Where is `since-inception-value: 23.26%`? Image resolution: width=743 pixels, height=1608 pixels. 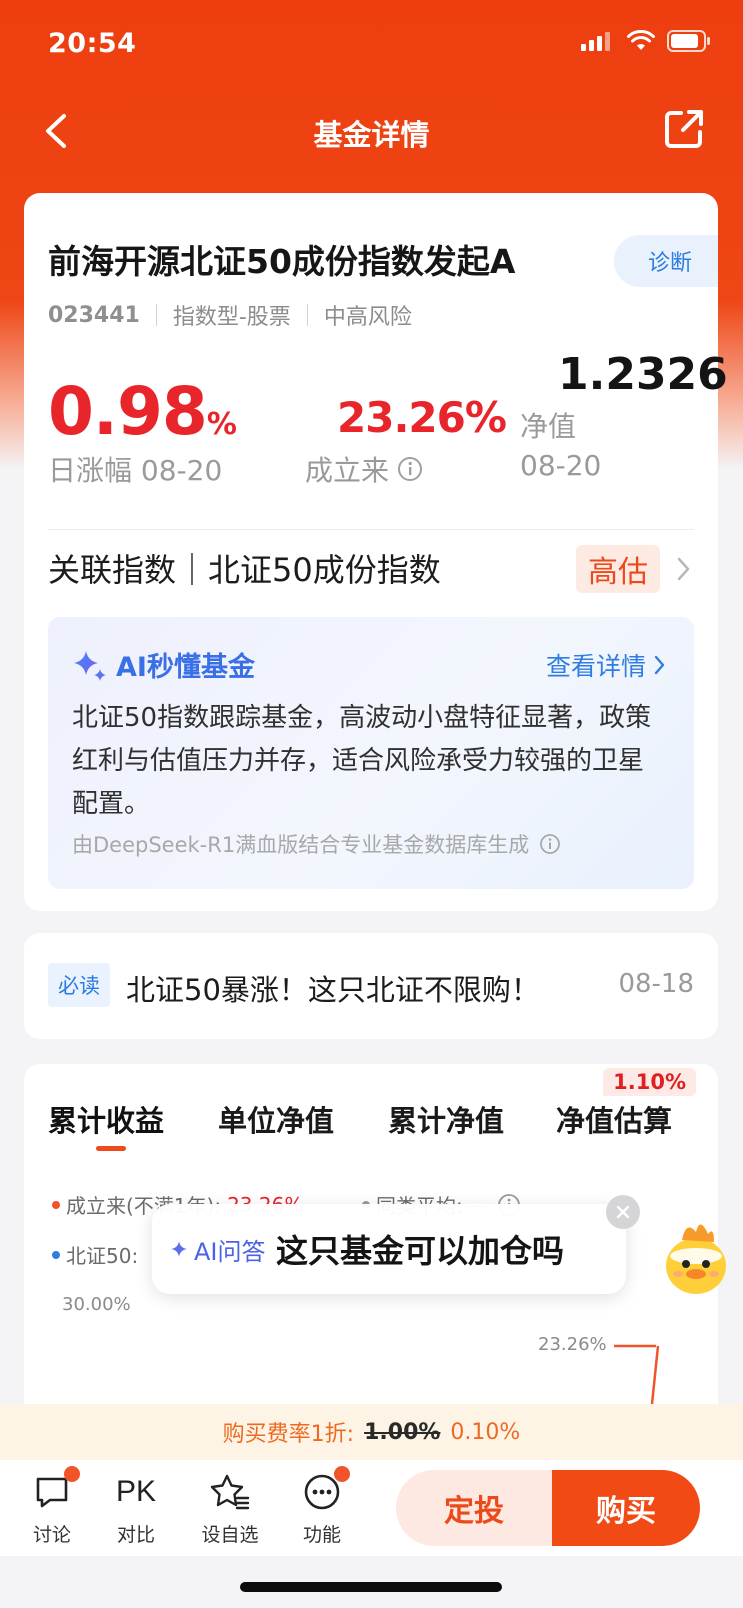
since-inception-value: 23.26% is located at coordinates (422, 417).